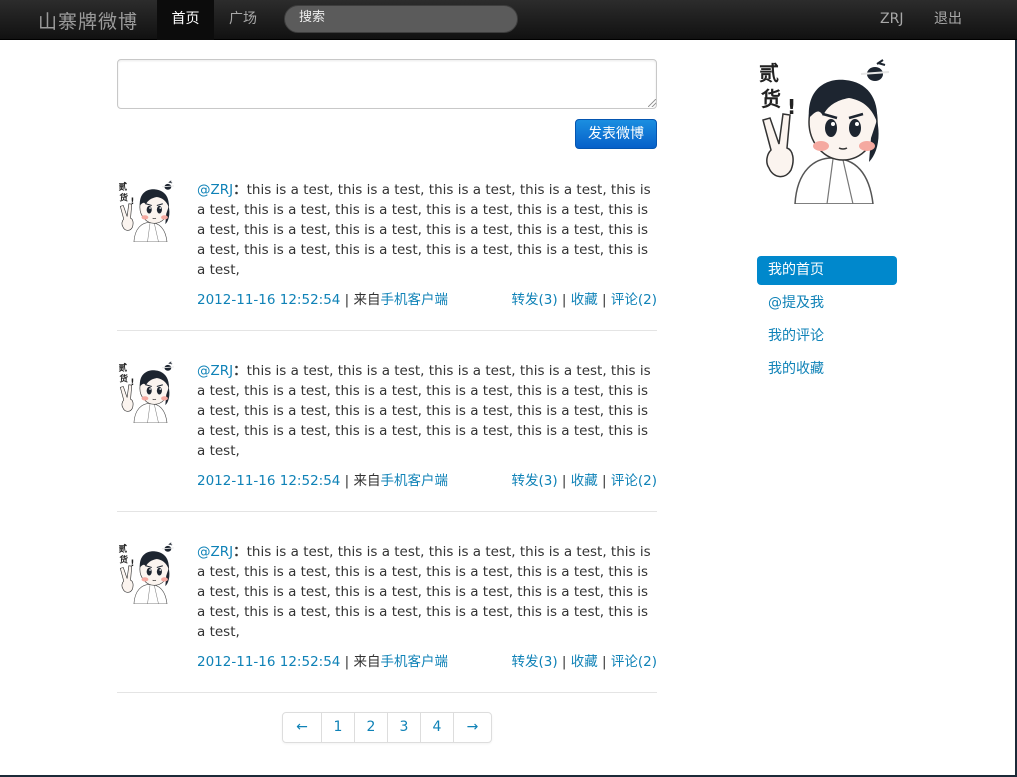  I want to click on pagination: ← 1 2 3 4 →, so click(387, 727).